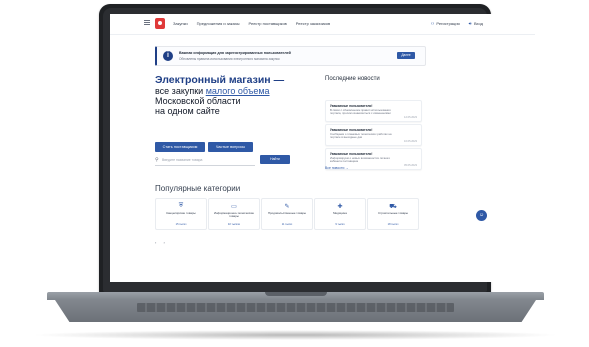 The width and height of the screenshot is (589, 347). What do you see at coordinates (181, 206) in the screenshot?
I see `shield-icon: ⛨` at bounding box center [181, 206].